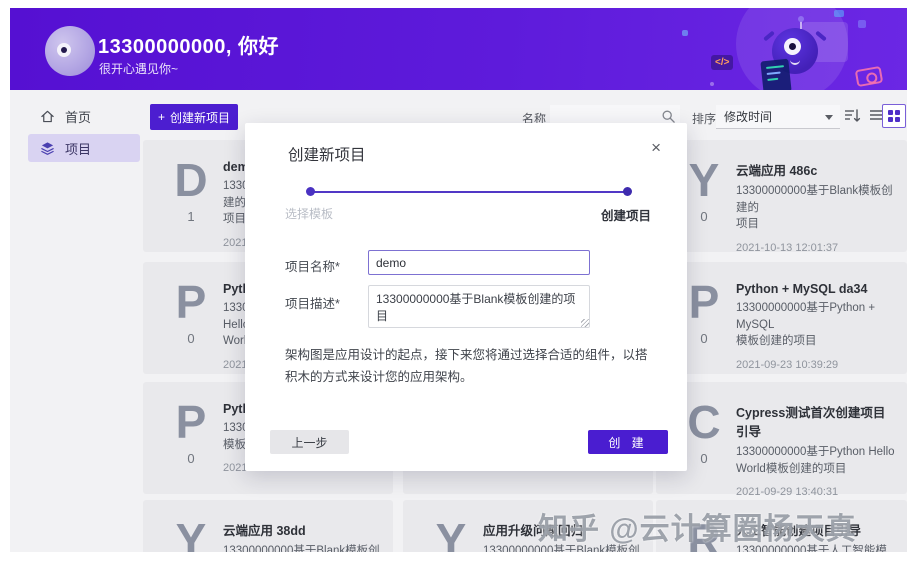 The height and width of the screenshot is (563, 913). I want to click on project-letter: R, so click(704, 533).